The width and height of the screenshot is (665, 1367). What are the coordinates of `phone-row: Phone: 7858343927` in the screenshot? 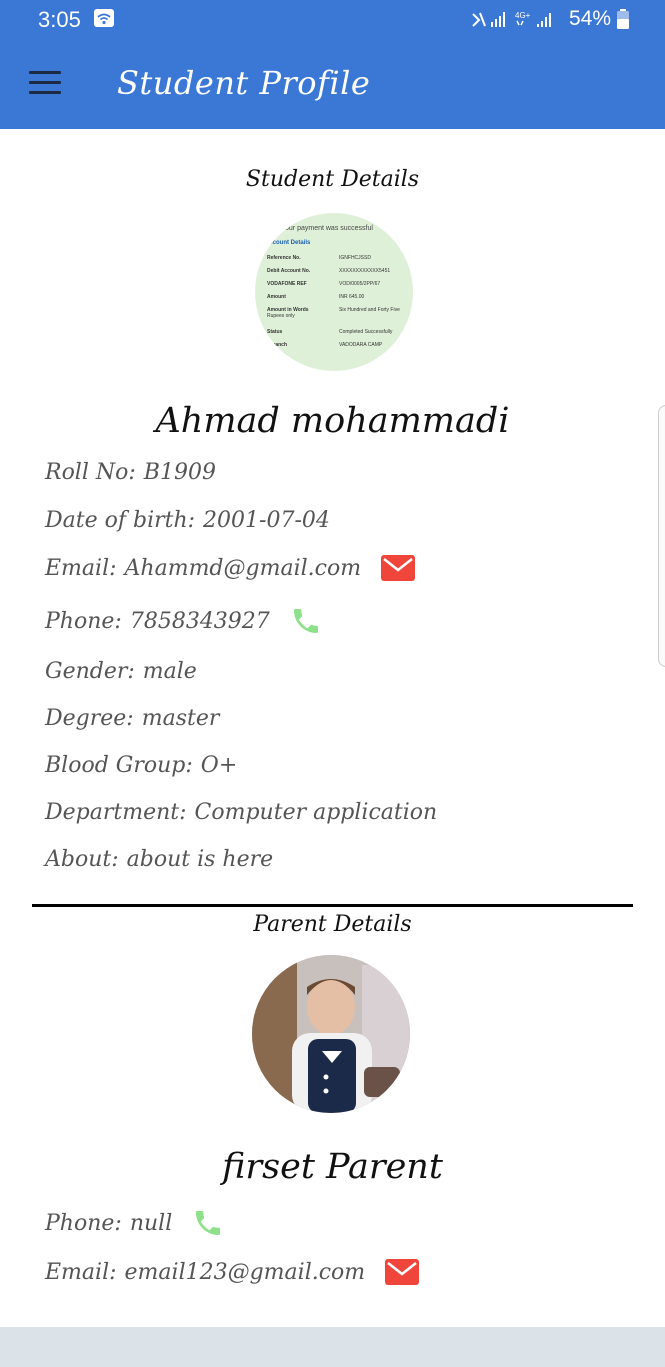 It's located at (183, 621).